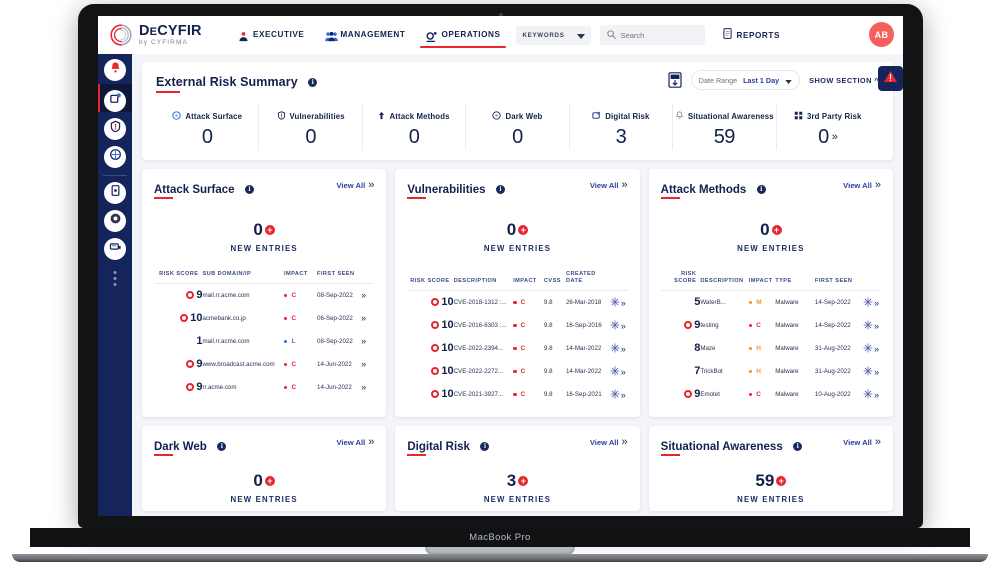 Image resolution: width=1000 pixels, height=584 pixels. Describe the element at coordinates (517, 325) in the screenshot. I see `table-row: 10 CVE-2016-6303 :... C 9.8 16-Sep-2016 »` at that location.